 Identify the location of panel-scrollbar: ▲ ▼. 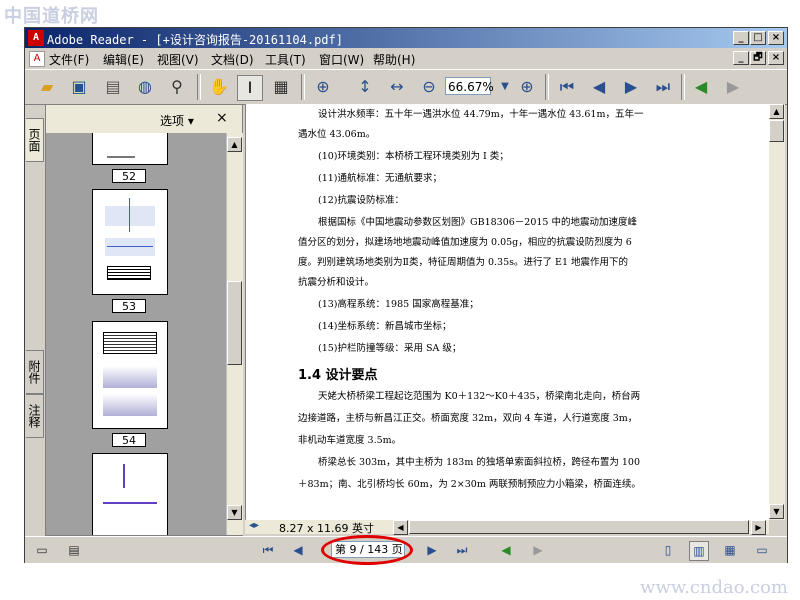
(234, 334).